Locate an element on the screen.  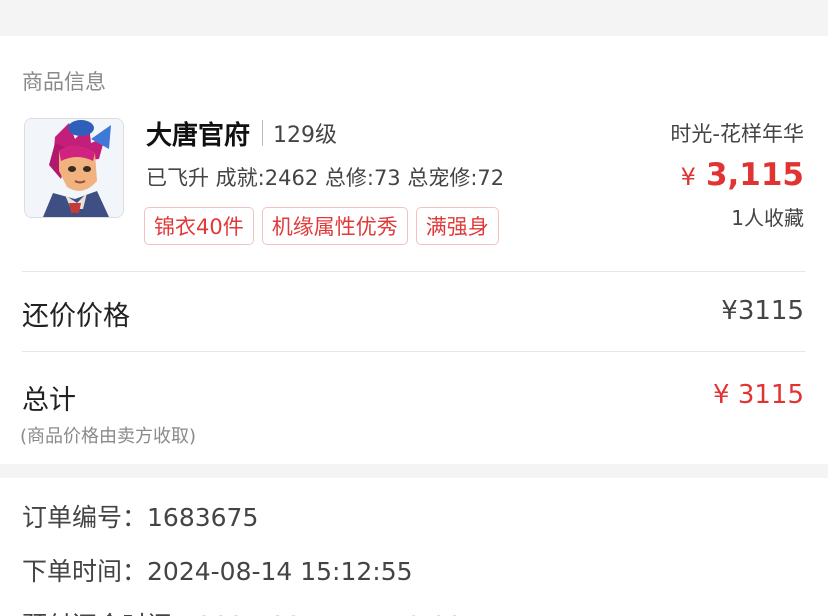
order-time-row: 下单时间：2024-08-14 15:12:55 is located at coordinates (217, 570).